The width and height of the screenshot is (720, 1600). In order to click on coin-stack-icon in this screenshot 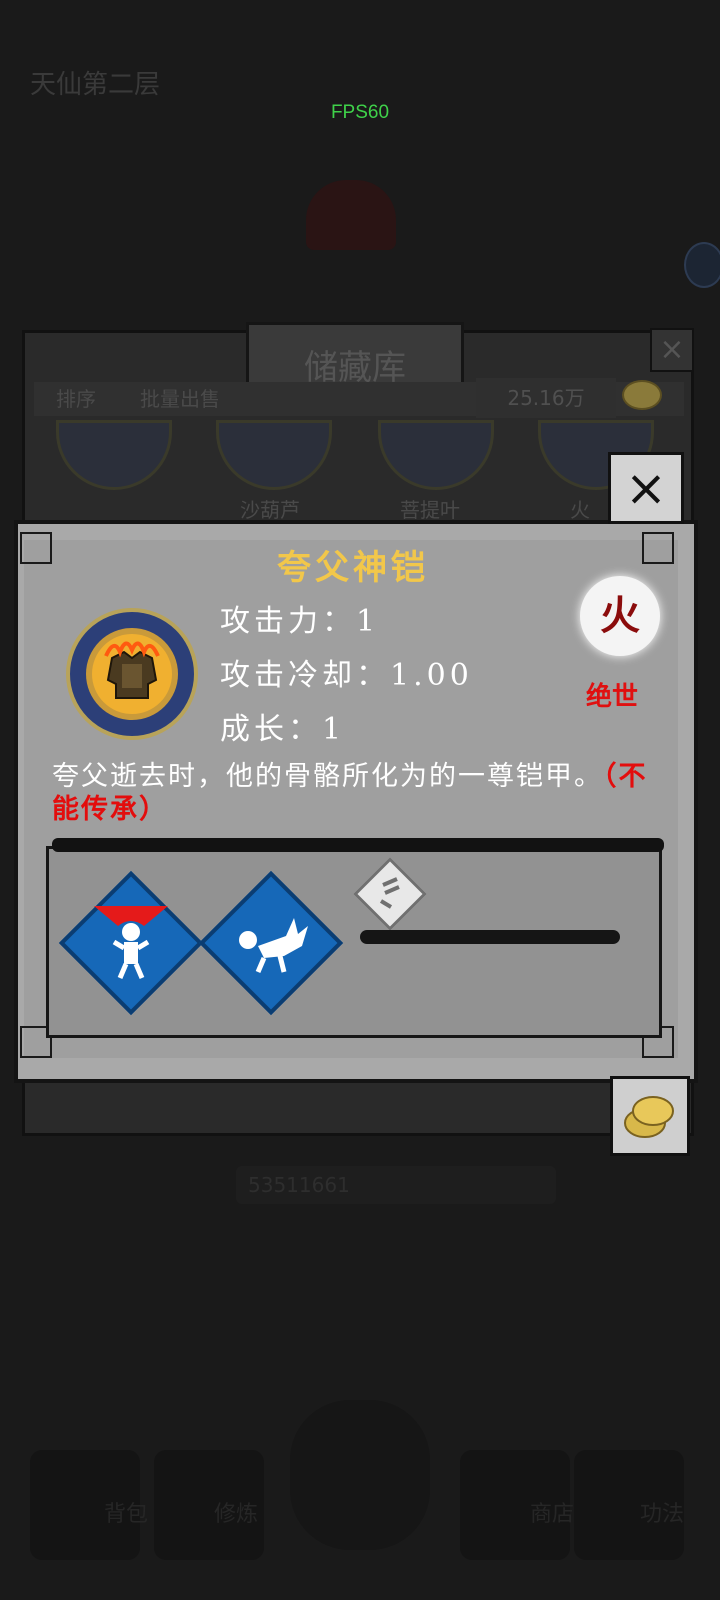, I will do `click(649, 1117)`.